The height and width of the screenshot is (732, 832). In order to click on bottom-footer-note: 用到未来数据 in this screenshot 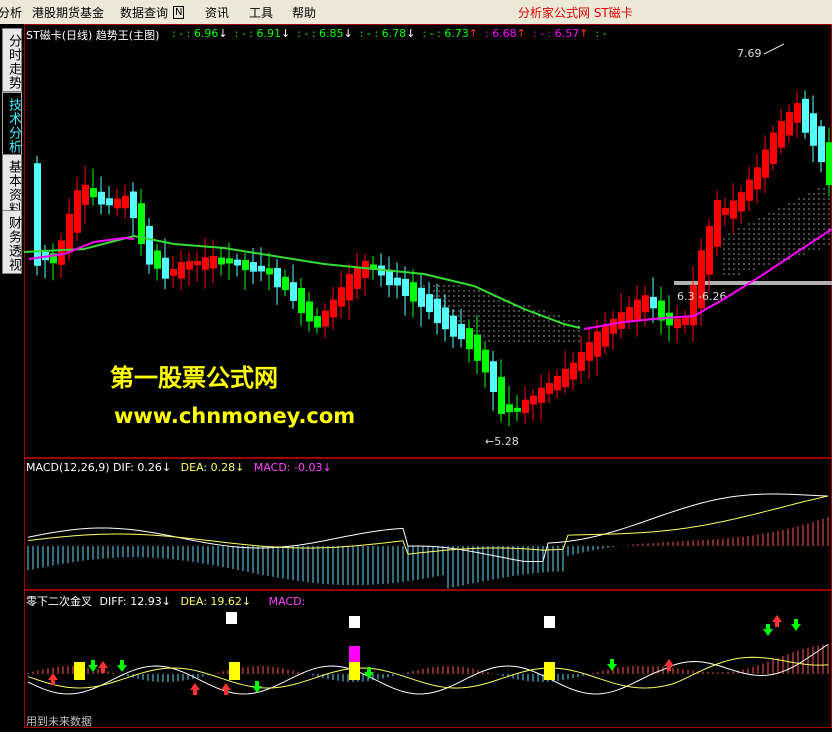, I will do `click(59, 721)`.